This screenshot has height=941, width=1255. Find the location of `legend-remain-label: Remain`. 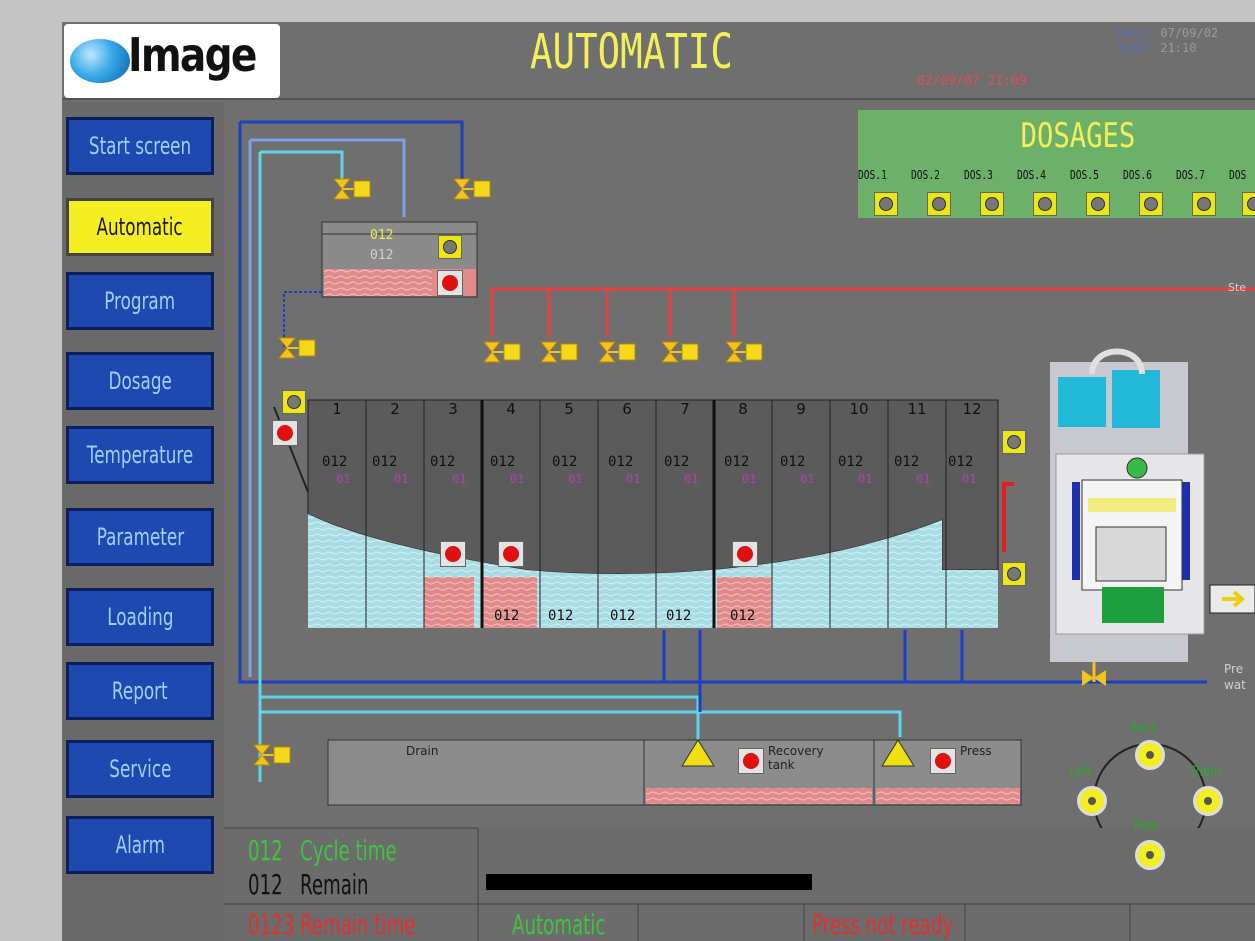

legend-remain-label: Remain is located at coordinates (334, 884).